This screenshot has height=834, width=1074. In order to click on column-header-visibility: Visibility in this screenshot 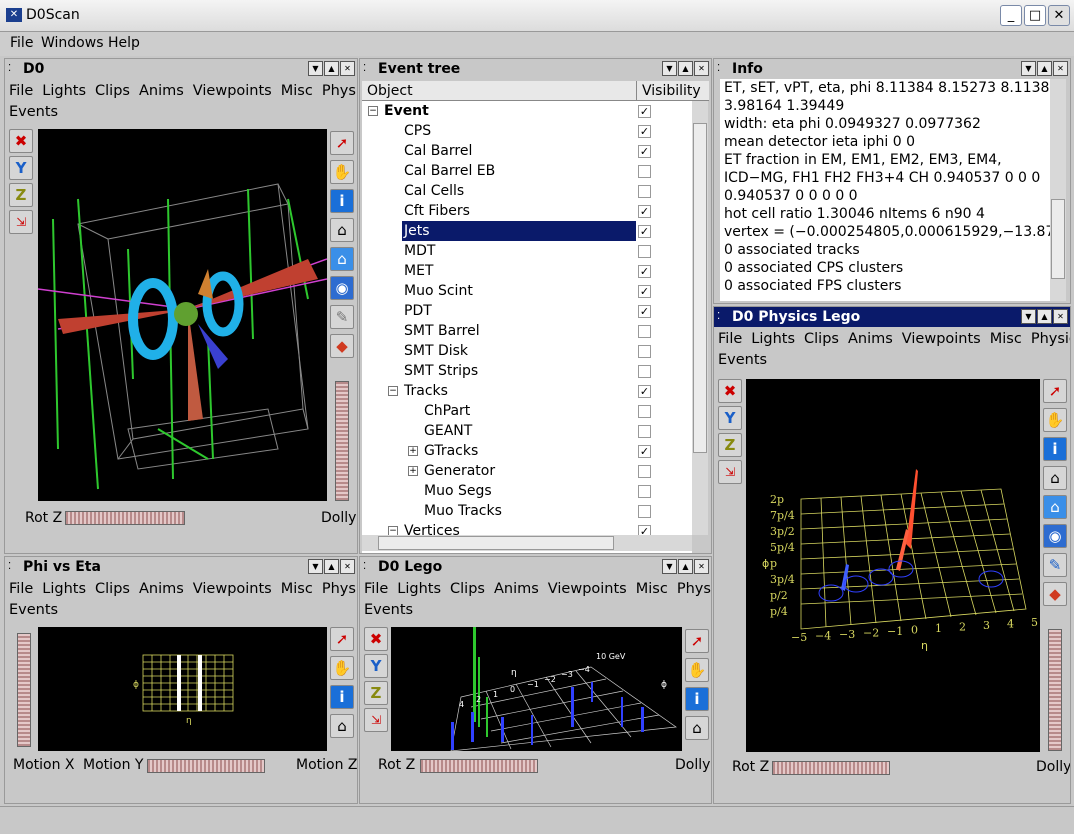, I will do `click(671, 91)`.